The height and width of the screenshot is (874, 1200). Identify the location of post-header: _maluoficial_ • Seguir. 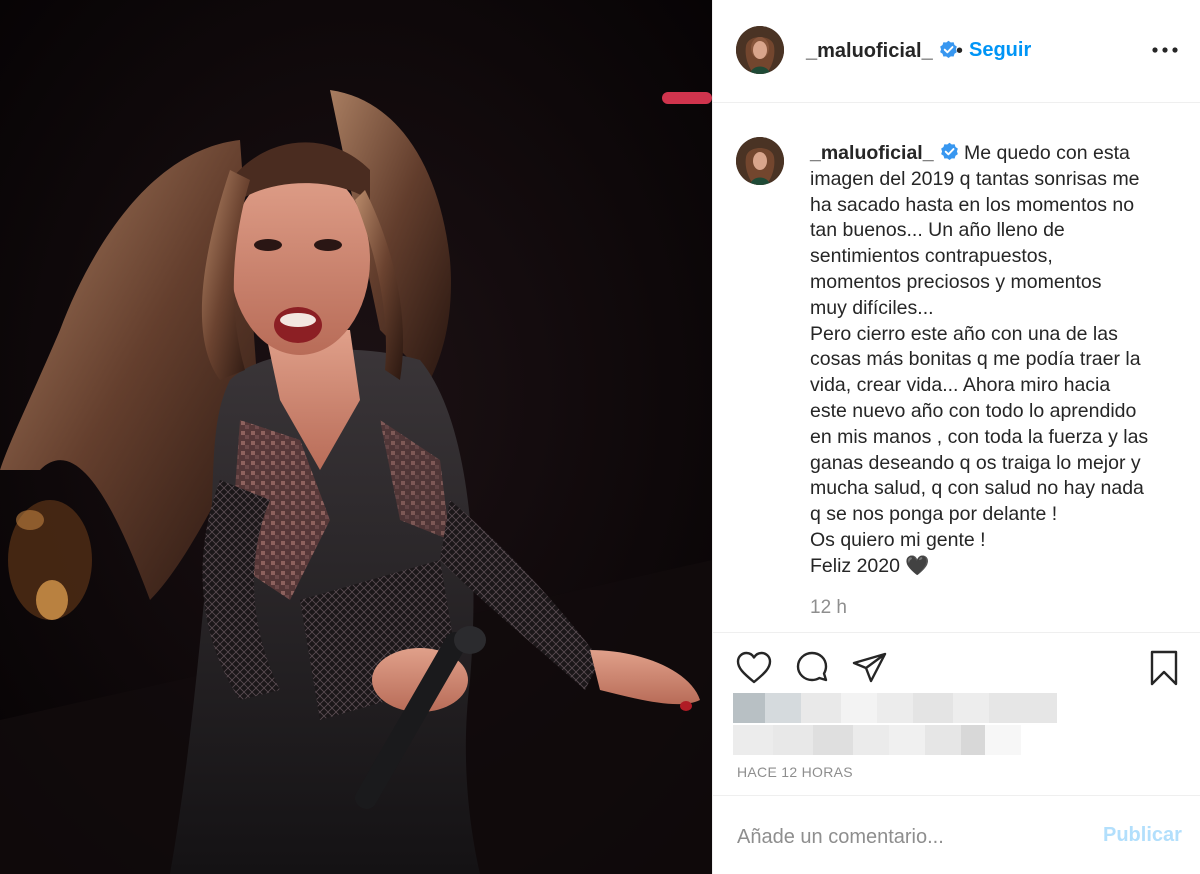
(956, 51).